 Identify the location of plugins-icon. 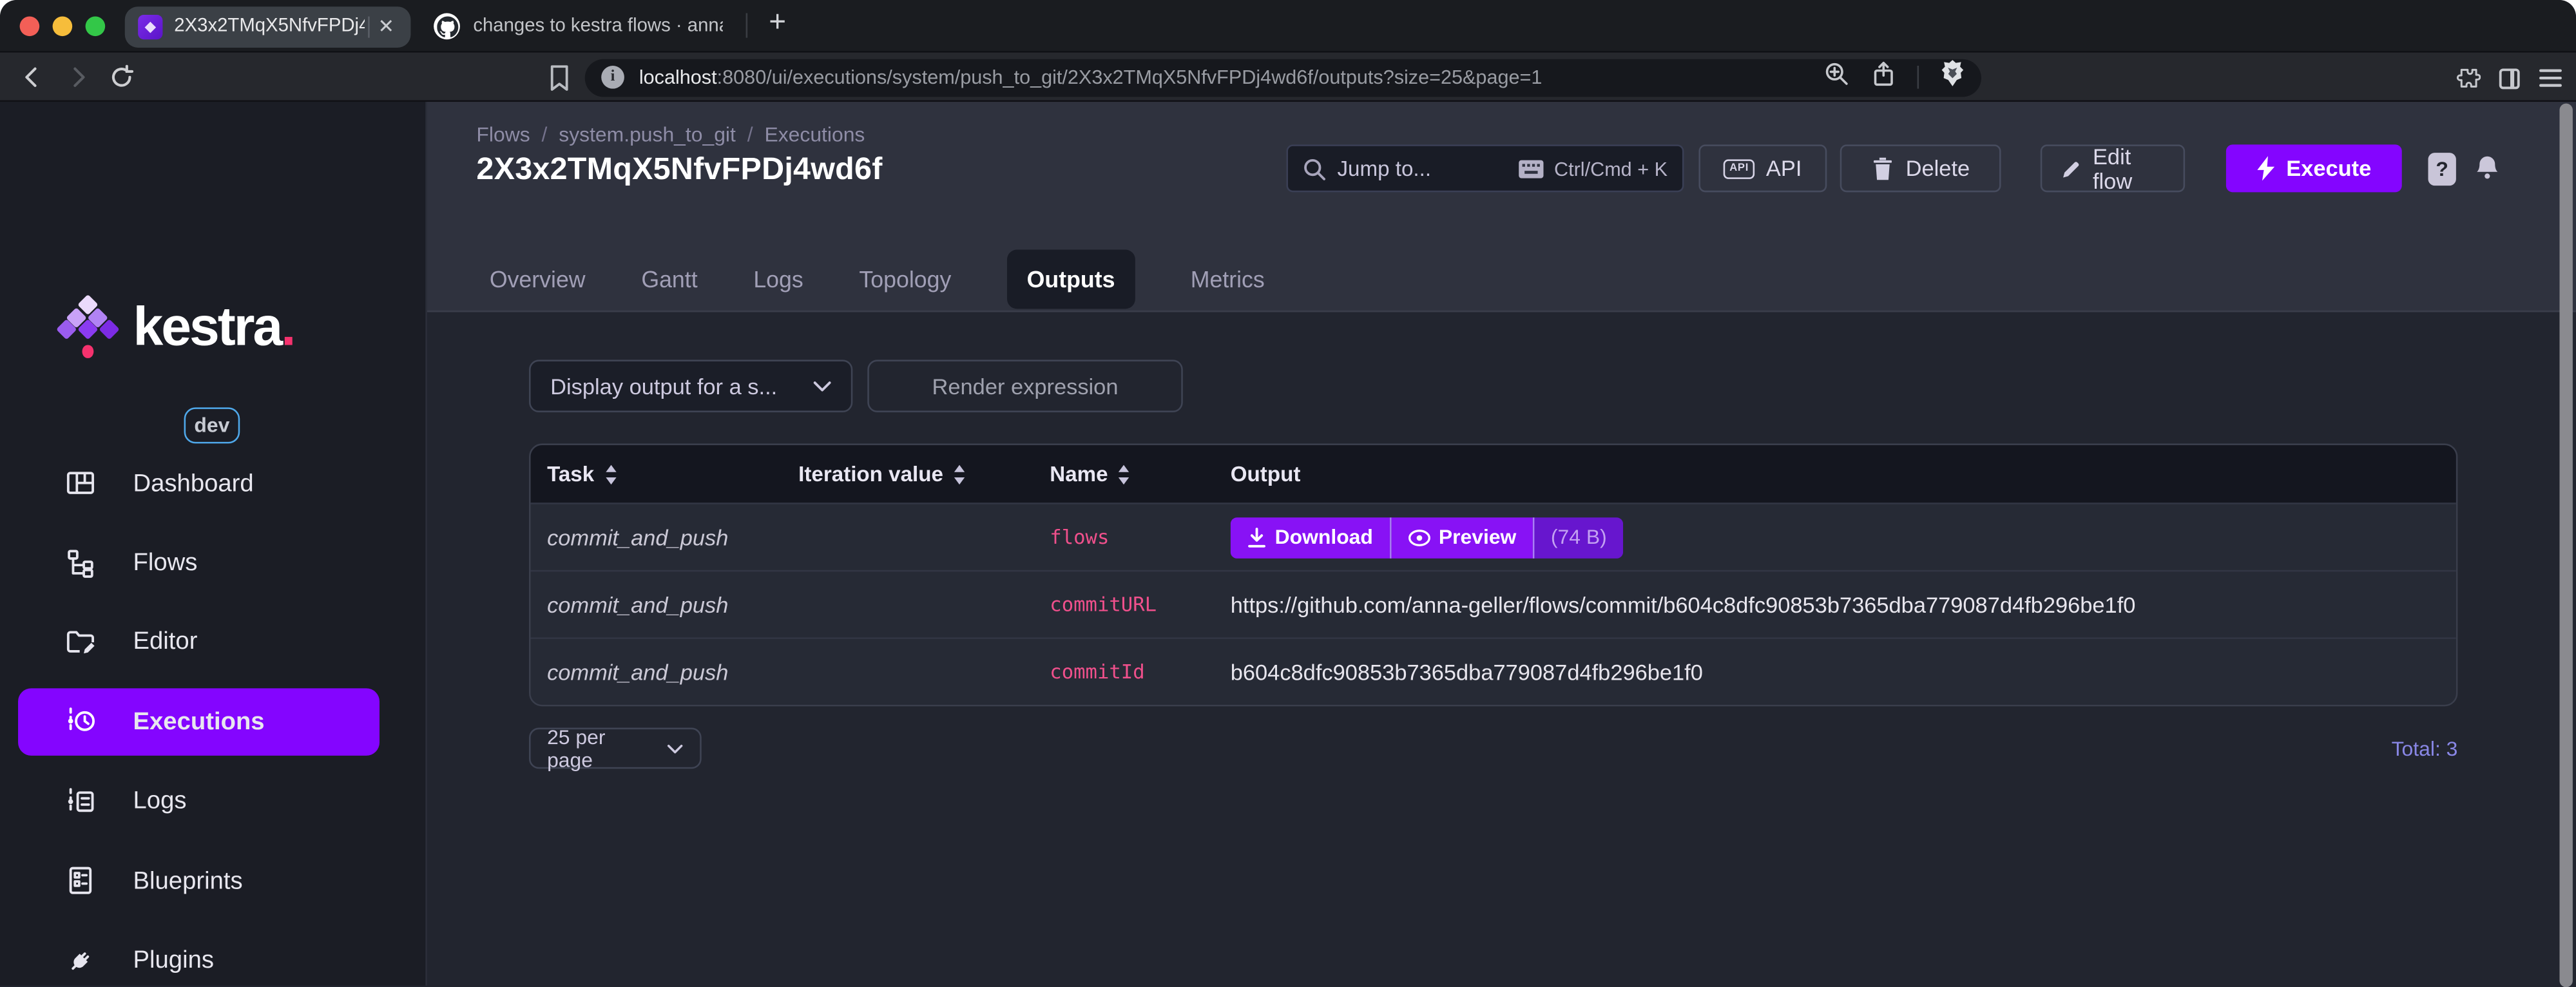
(81, 961).